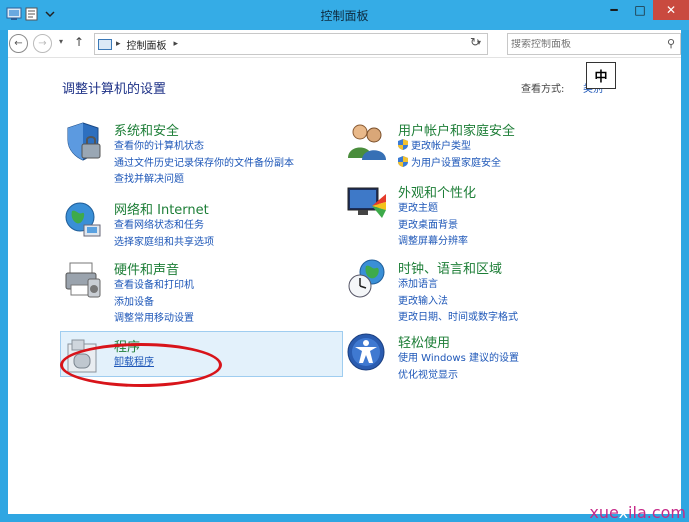  I want to click on breadcrumb-control-panel: 控制面板, so click(147, 44).